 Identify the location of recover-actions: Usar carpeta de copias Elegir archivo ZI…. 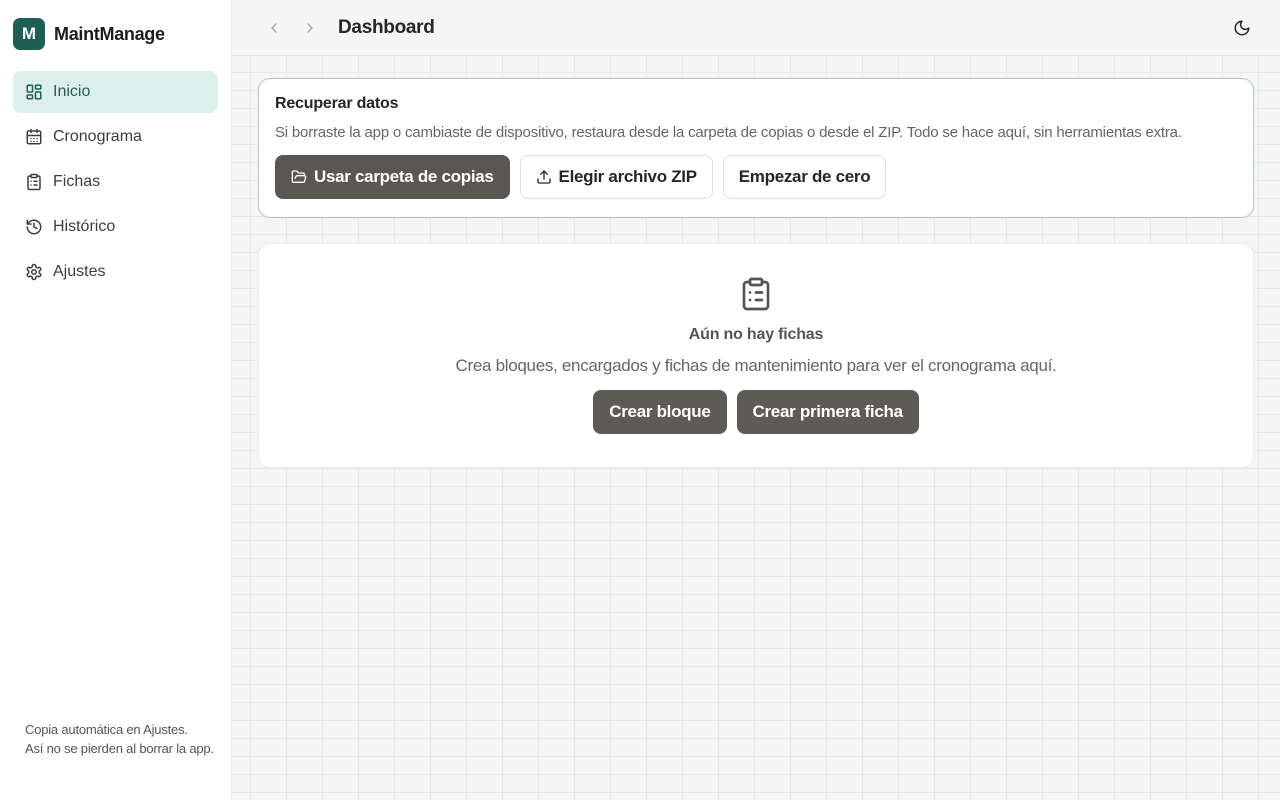
(756, 177).